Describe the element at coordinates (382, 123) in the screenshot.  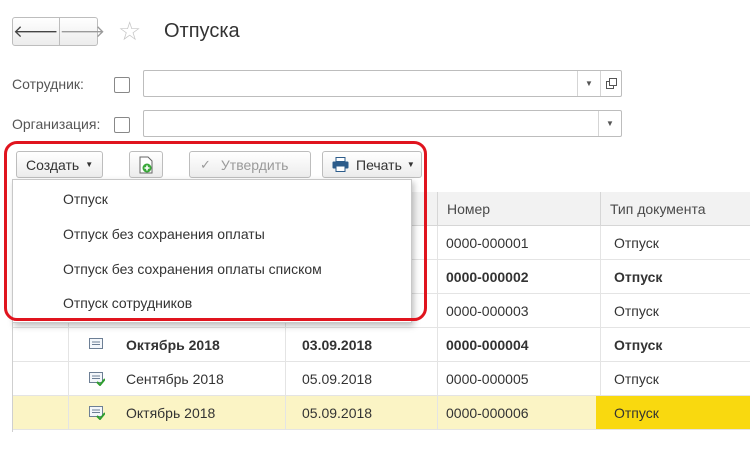
I see `organization-field: ▼` at that location.